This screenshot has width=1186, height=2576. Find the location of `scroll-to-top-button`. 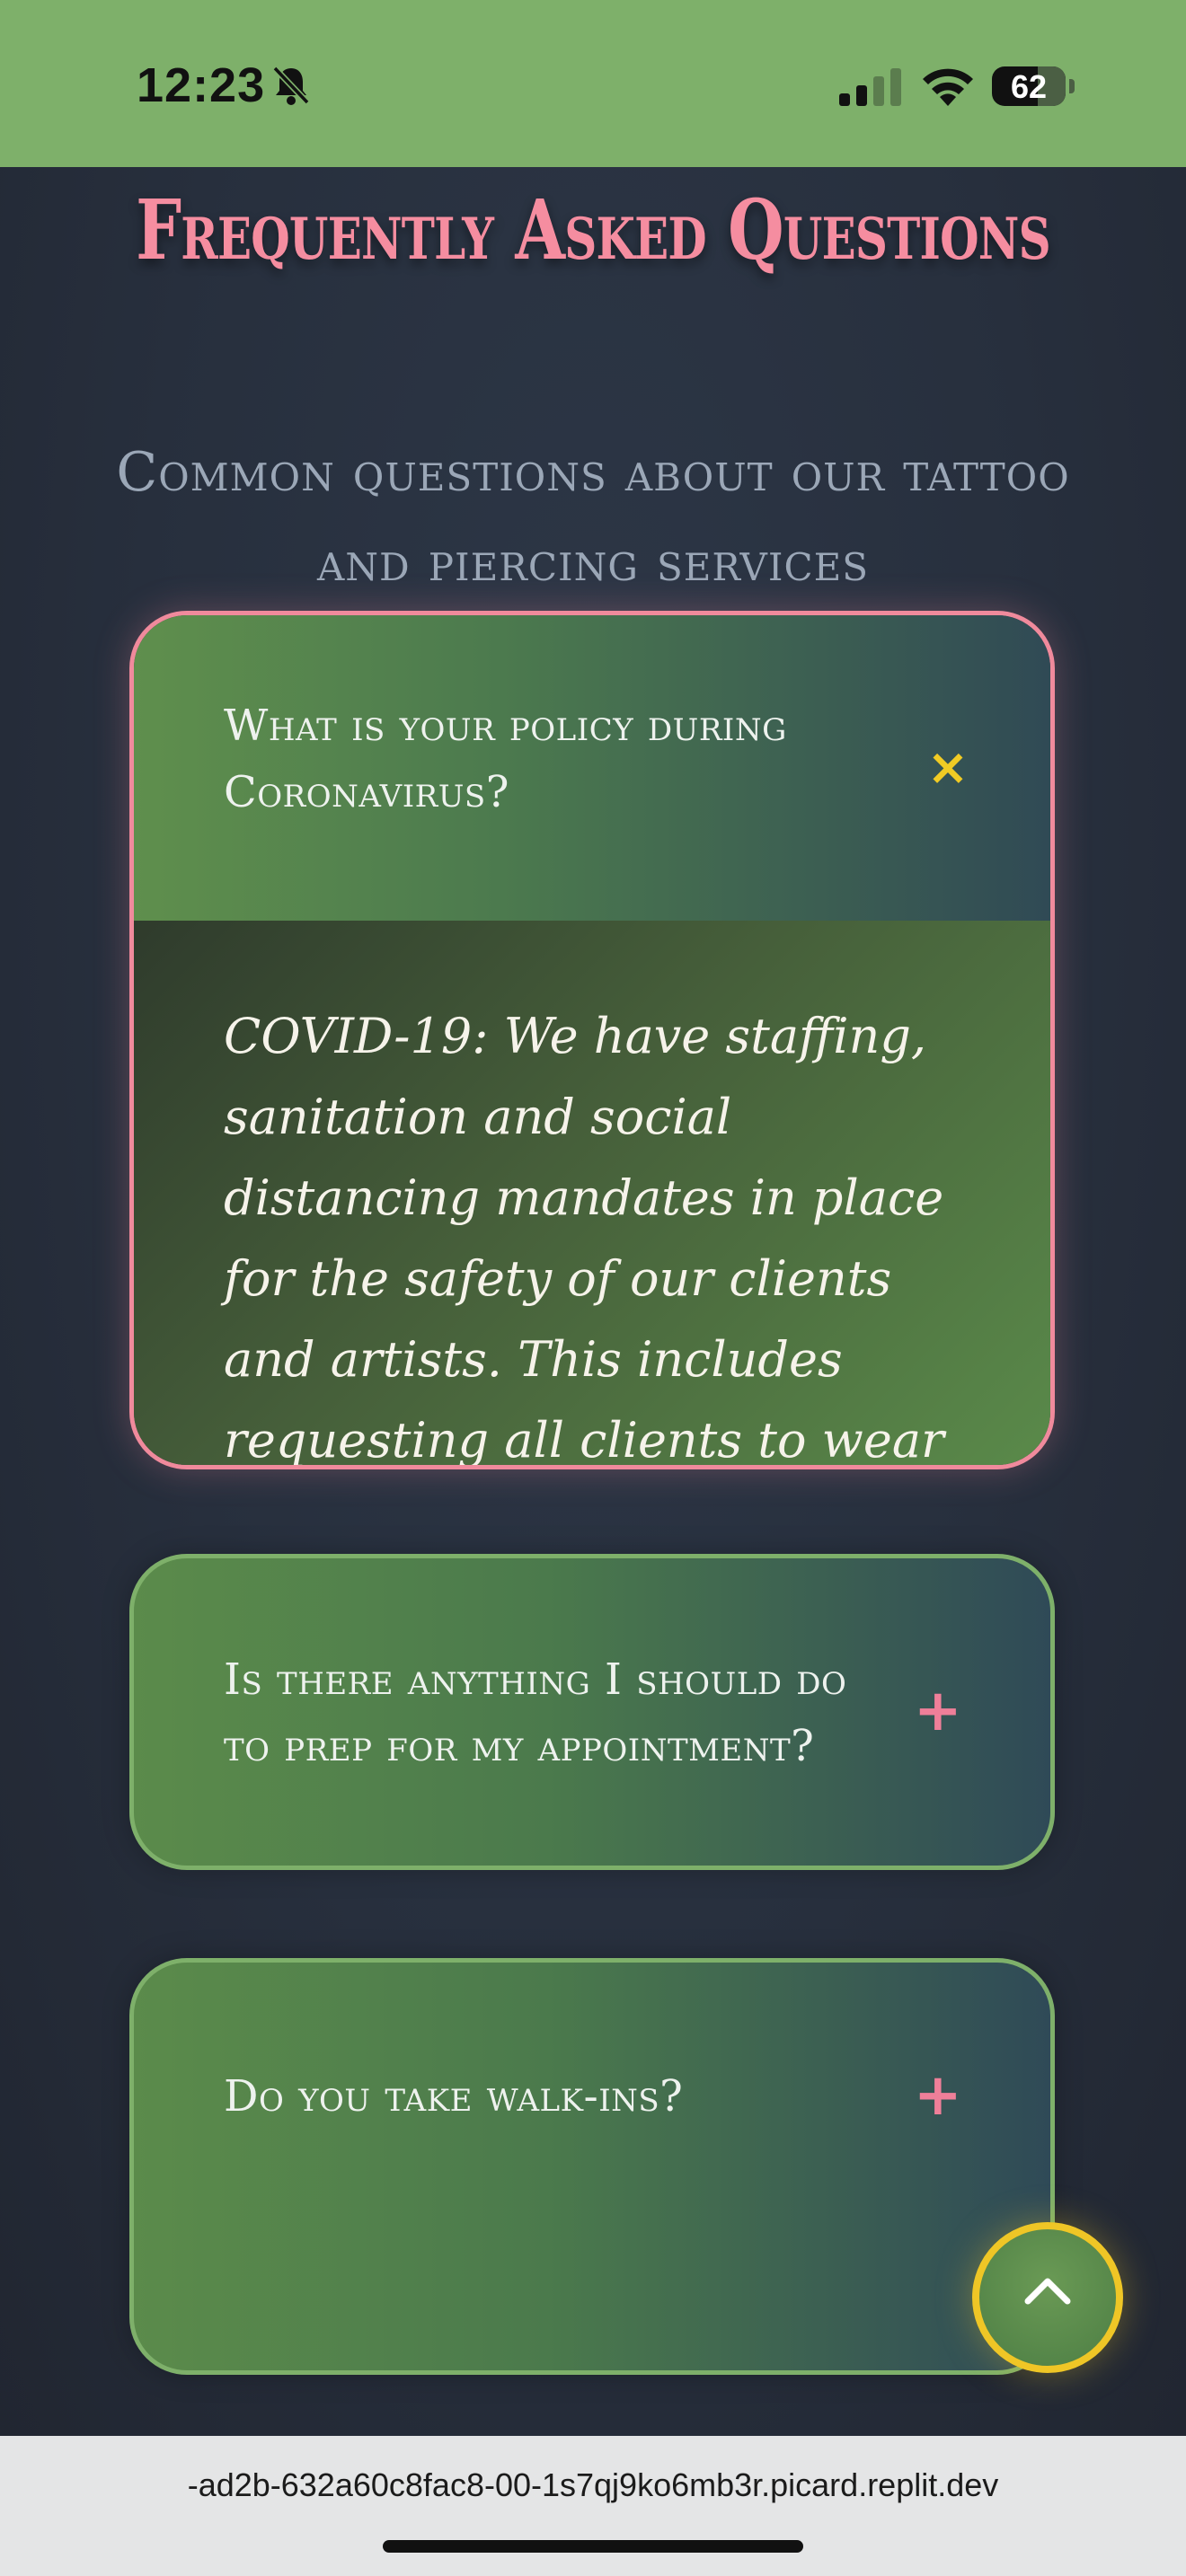

scroll-to-top-button is located at coordinates (1047, 2297).